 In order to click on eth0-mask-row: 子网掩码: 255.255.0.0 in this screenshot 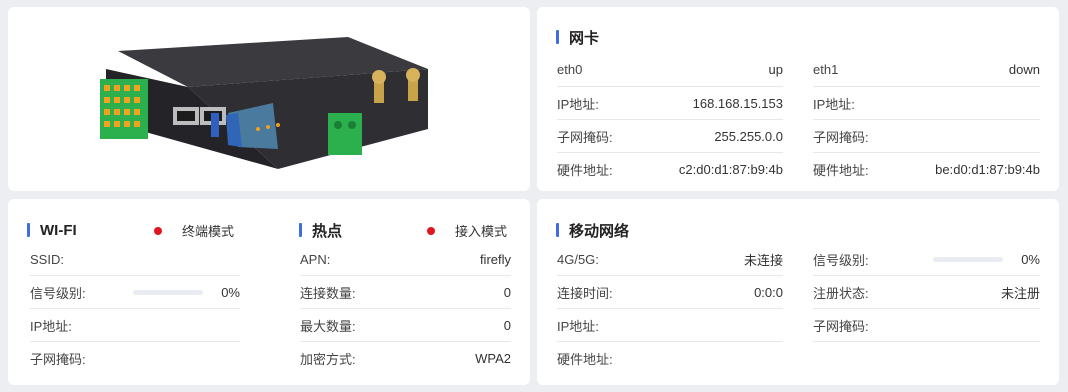, I will do `click(670, 136)`.